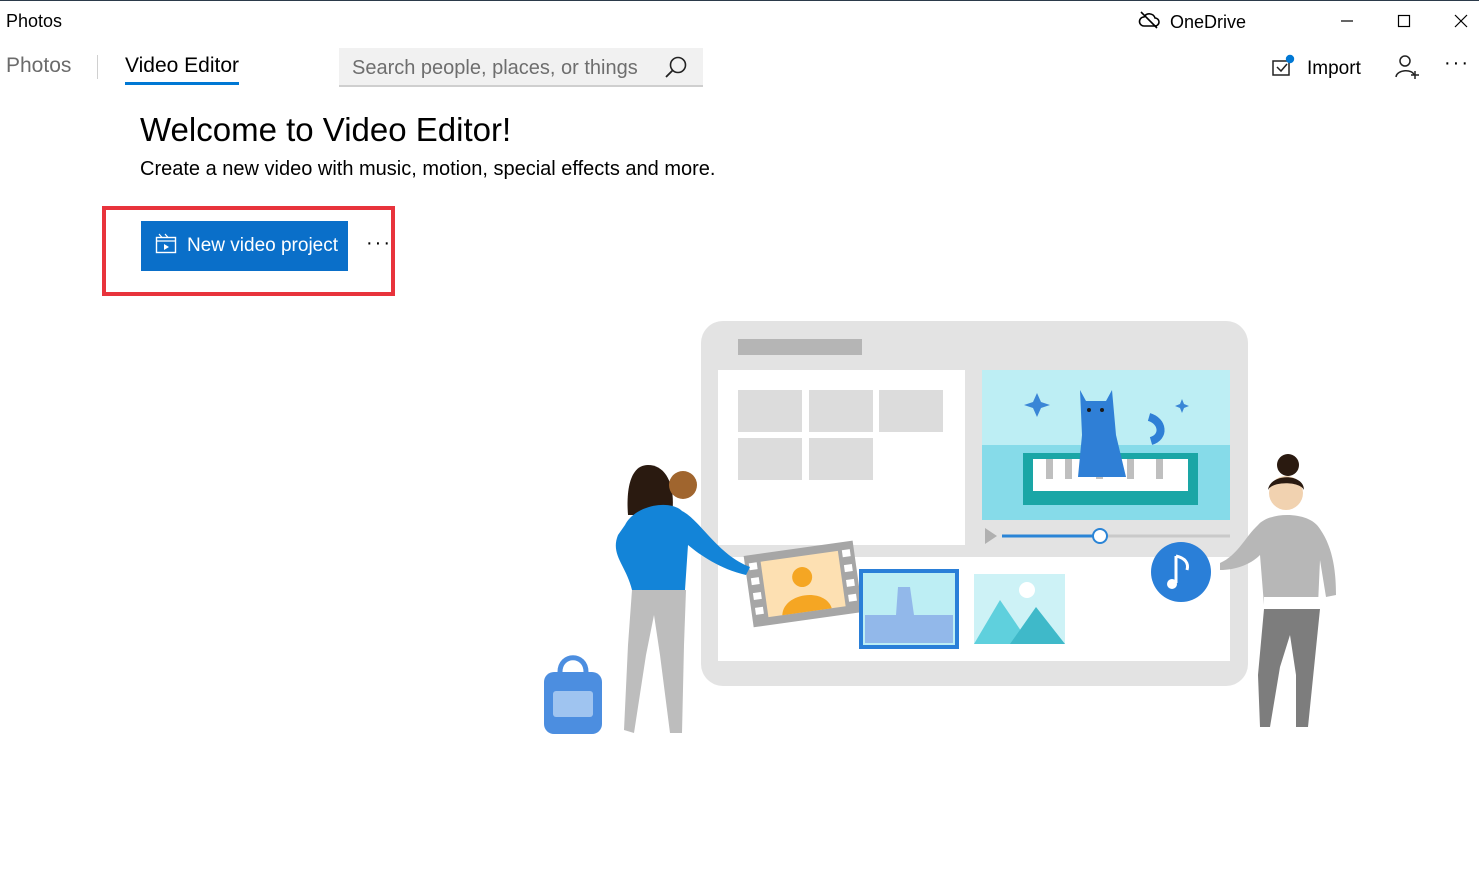 The height and width of the screenshot is (883, 1479). I want to click on import-label: Import, so click(1334, 68).